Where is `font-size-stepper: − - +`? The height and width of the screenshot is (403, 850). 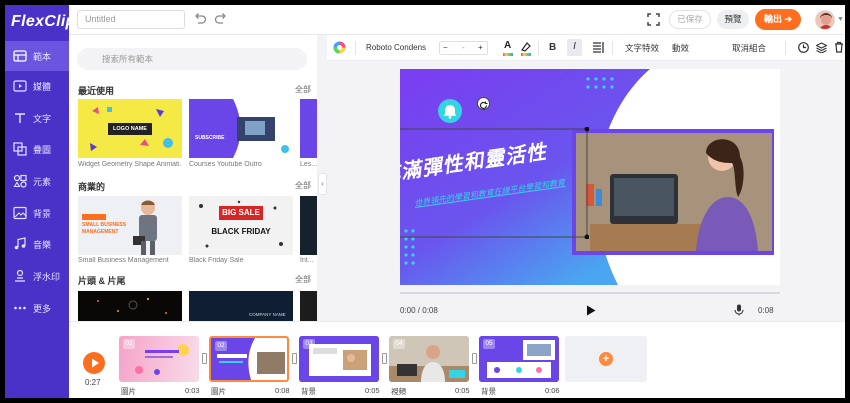
font-size-stepper: − - + is located at coordinates (463, 48).